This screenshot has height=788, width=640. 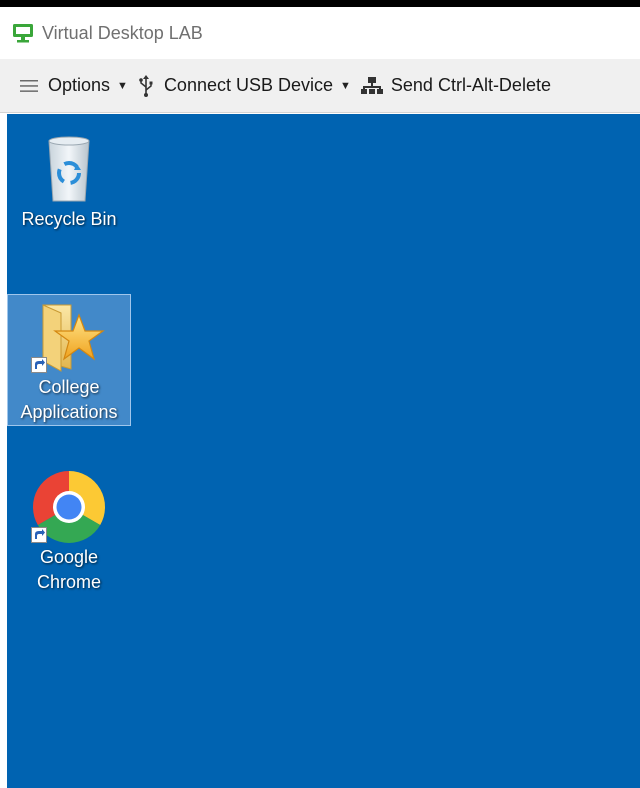 I want to click on window-top-border, so click(x=320, y=3).